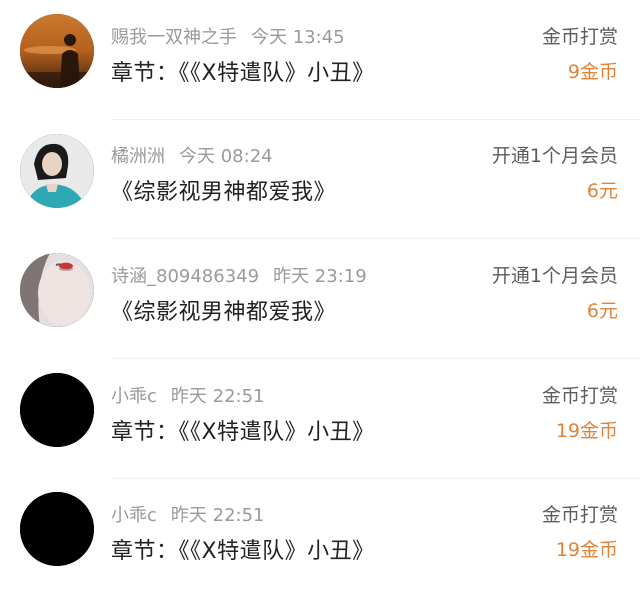 This screenshot has width=640, height=598. What do you see at coordinates (57, 51) in the screenshot?
I see `sunset-silhouette-avatar-icon` at bounding box center [57, 51].